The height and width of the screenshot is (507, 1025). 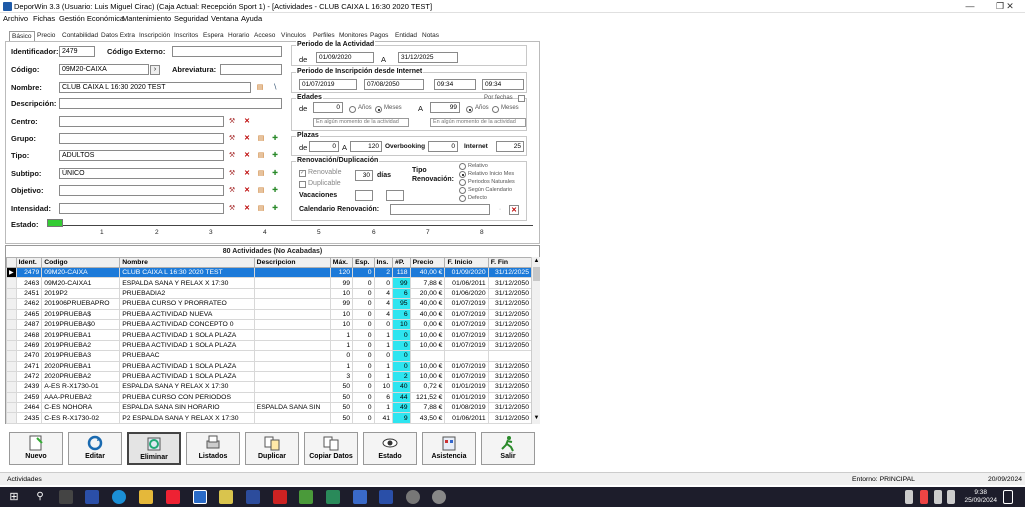 What do you see at coordinates (260, 88) in the screenshot?
I see `translate-icon: ▤` at bounding box center [260, 88].